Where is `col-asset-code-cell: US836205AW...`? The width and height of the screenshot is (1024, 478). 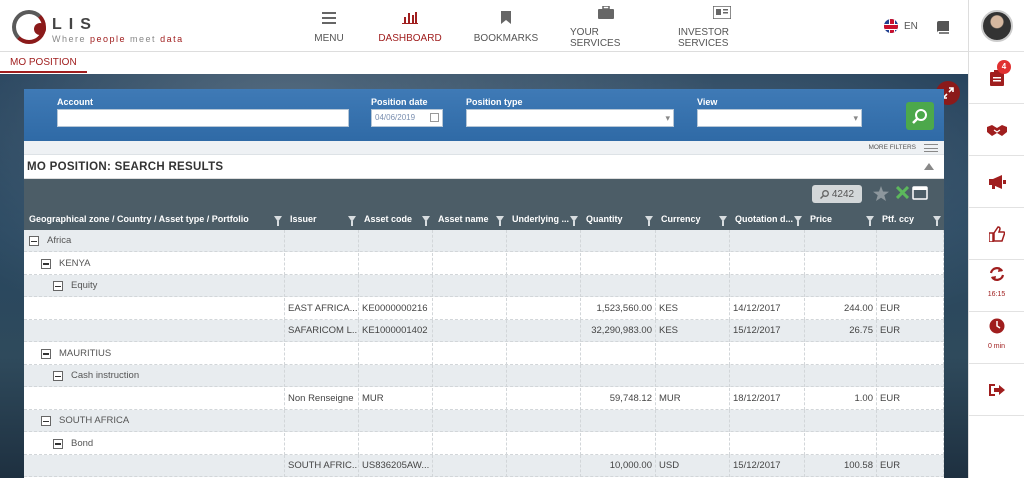
col-asset-code-cell: US836205AW... is located at coordinates (396, 466).